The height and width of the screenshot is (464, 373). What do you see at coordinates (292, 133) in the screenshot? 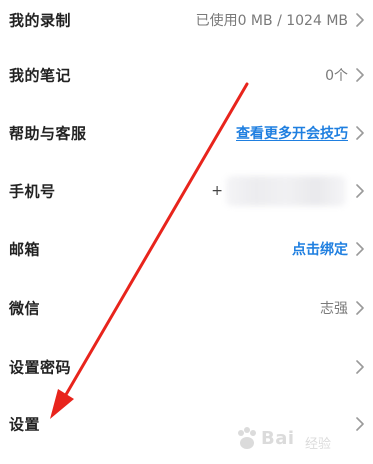
I see `meeting-tips-link: 查看更多开会技巧` at bounding box center [292, 133].